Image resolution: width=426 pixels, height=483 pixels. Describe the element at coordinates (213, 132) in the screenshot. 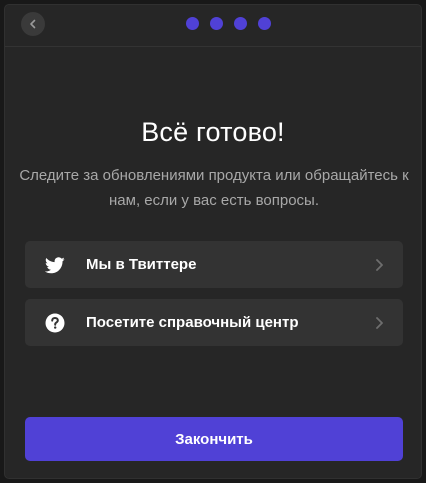

I see `page-title: Всё готово!` at that location.